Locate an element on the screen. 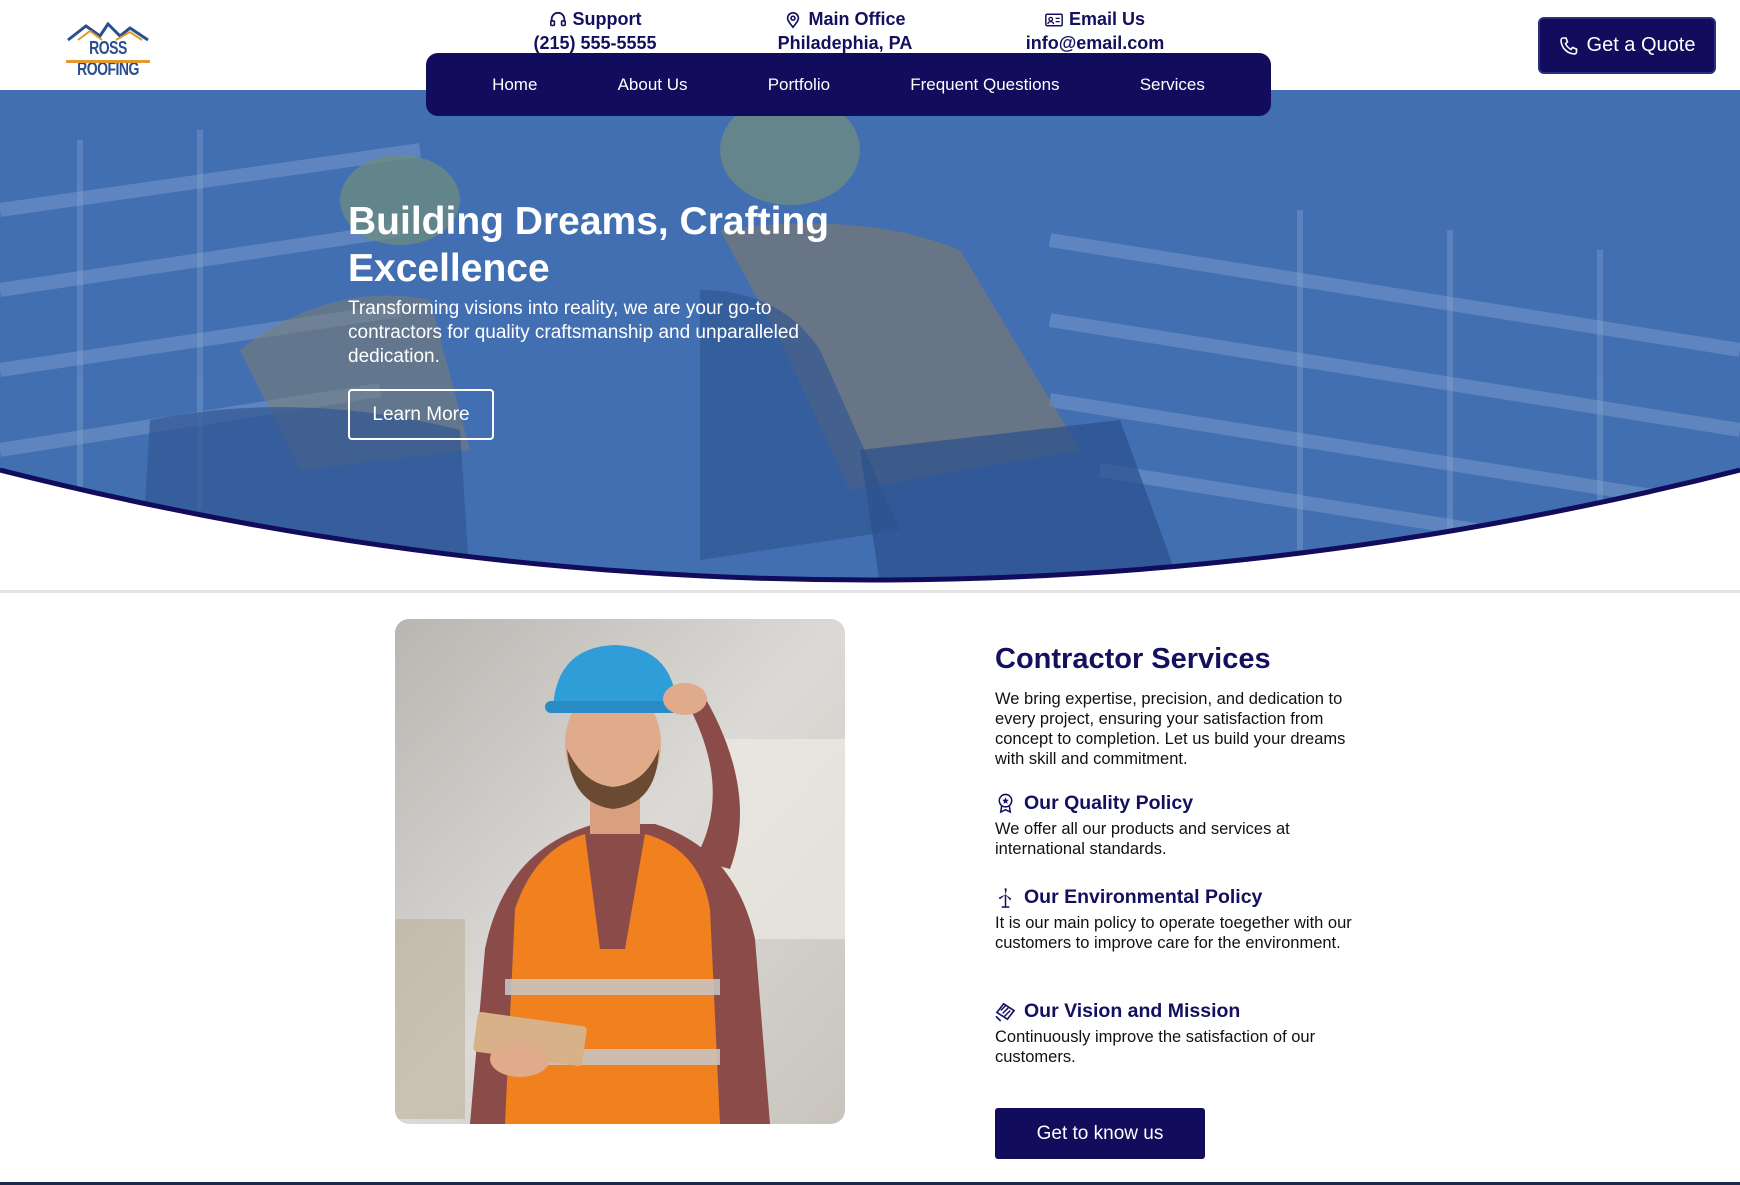 The width and height of the screenshot is (1740, 1185). map-pin-icon is located at coordinates (793, 19).